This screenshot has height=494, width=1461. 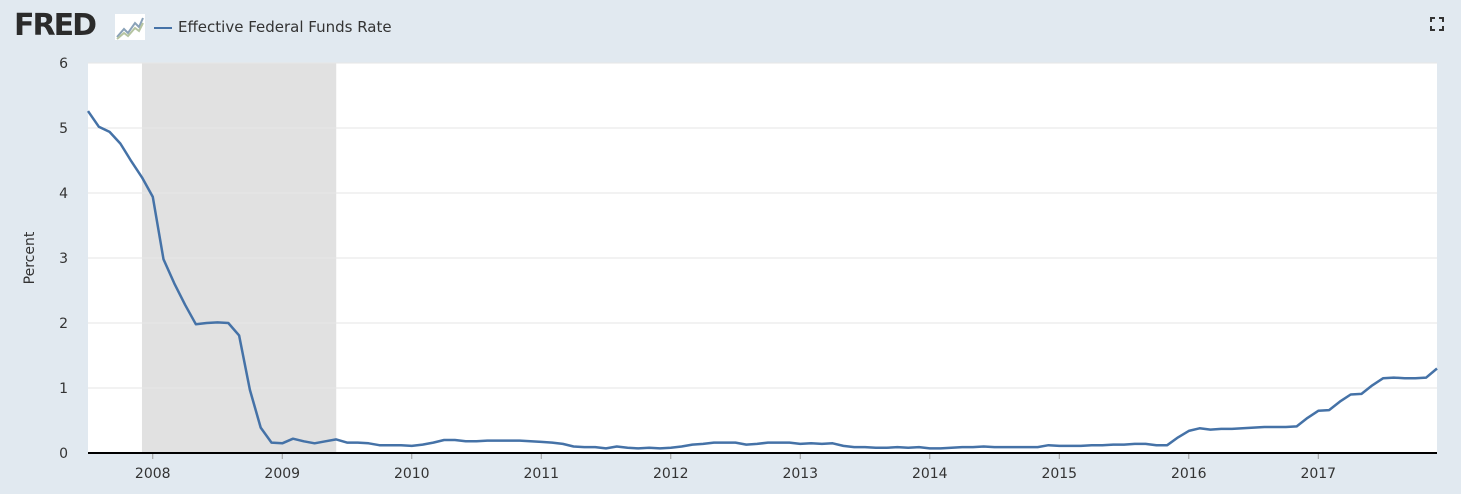 What do you see at coordinates (1059, 474) in the screenshot?
I see `x-tick-label: 2015` at bounding box center [1059, 474].